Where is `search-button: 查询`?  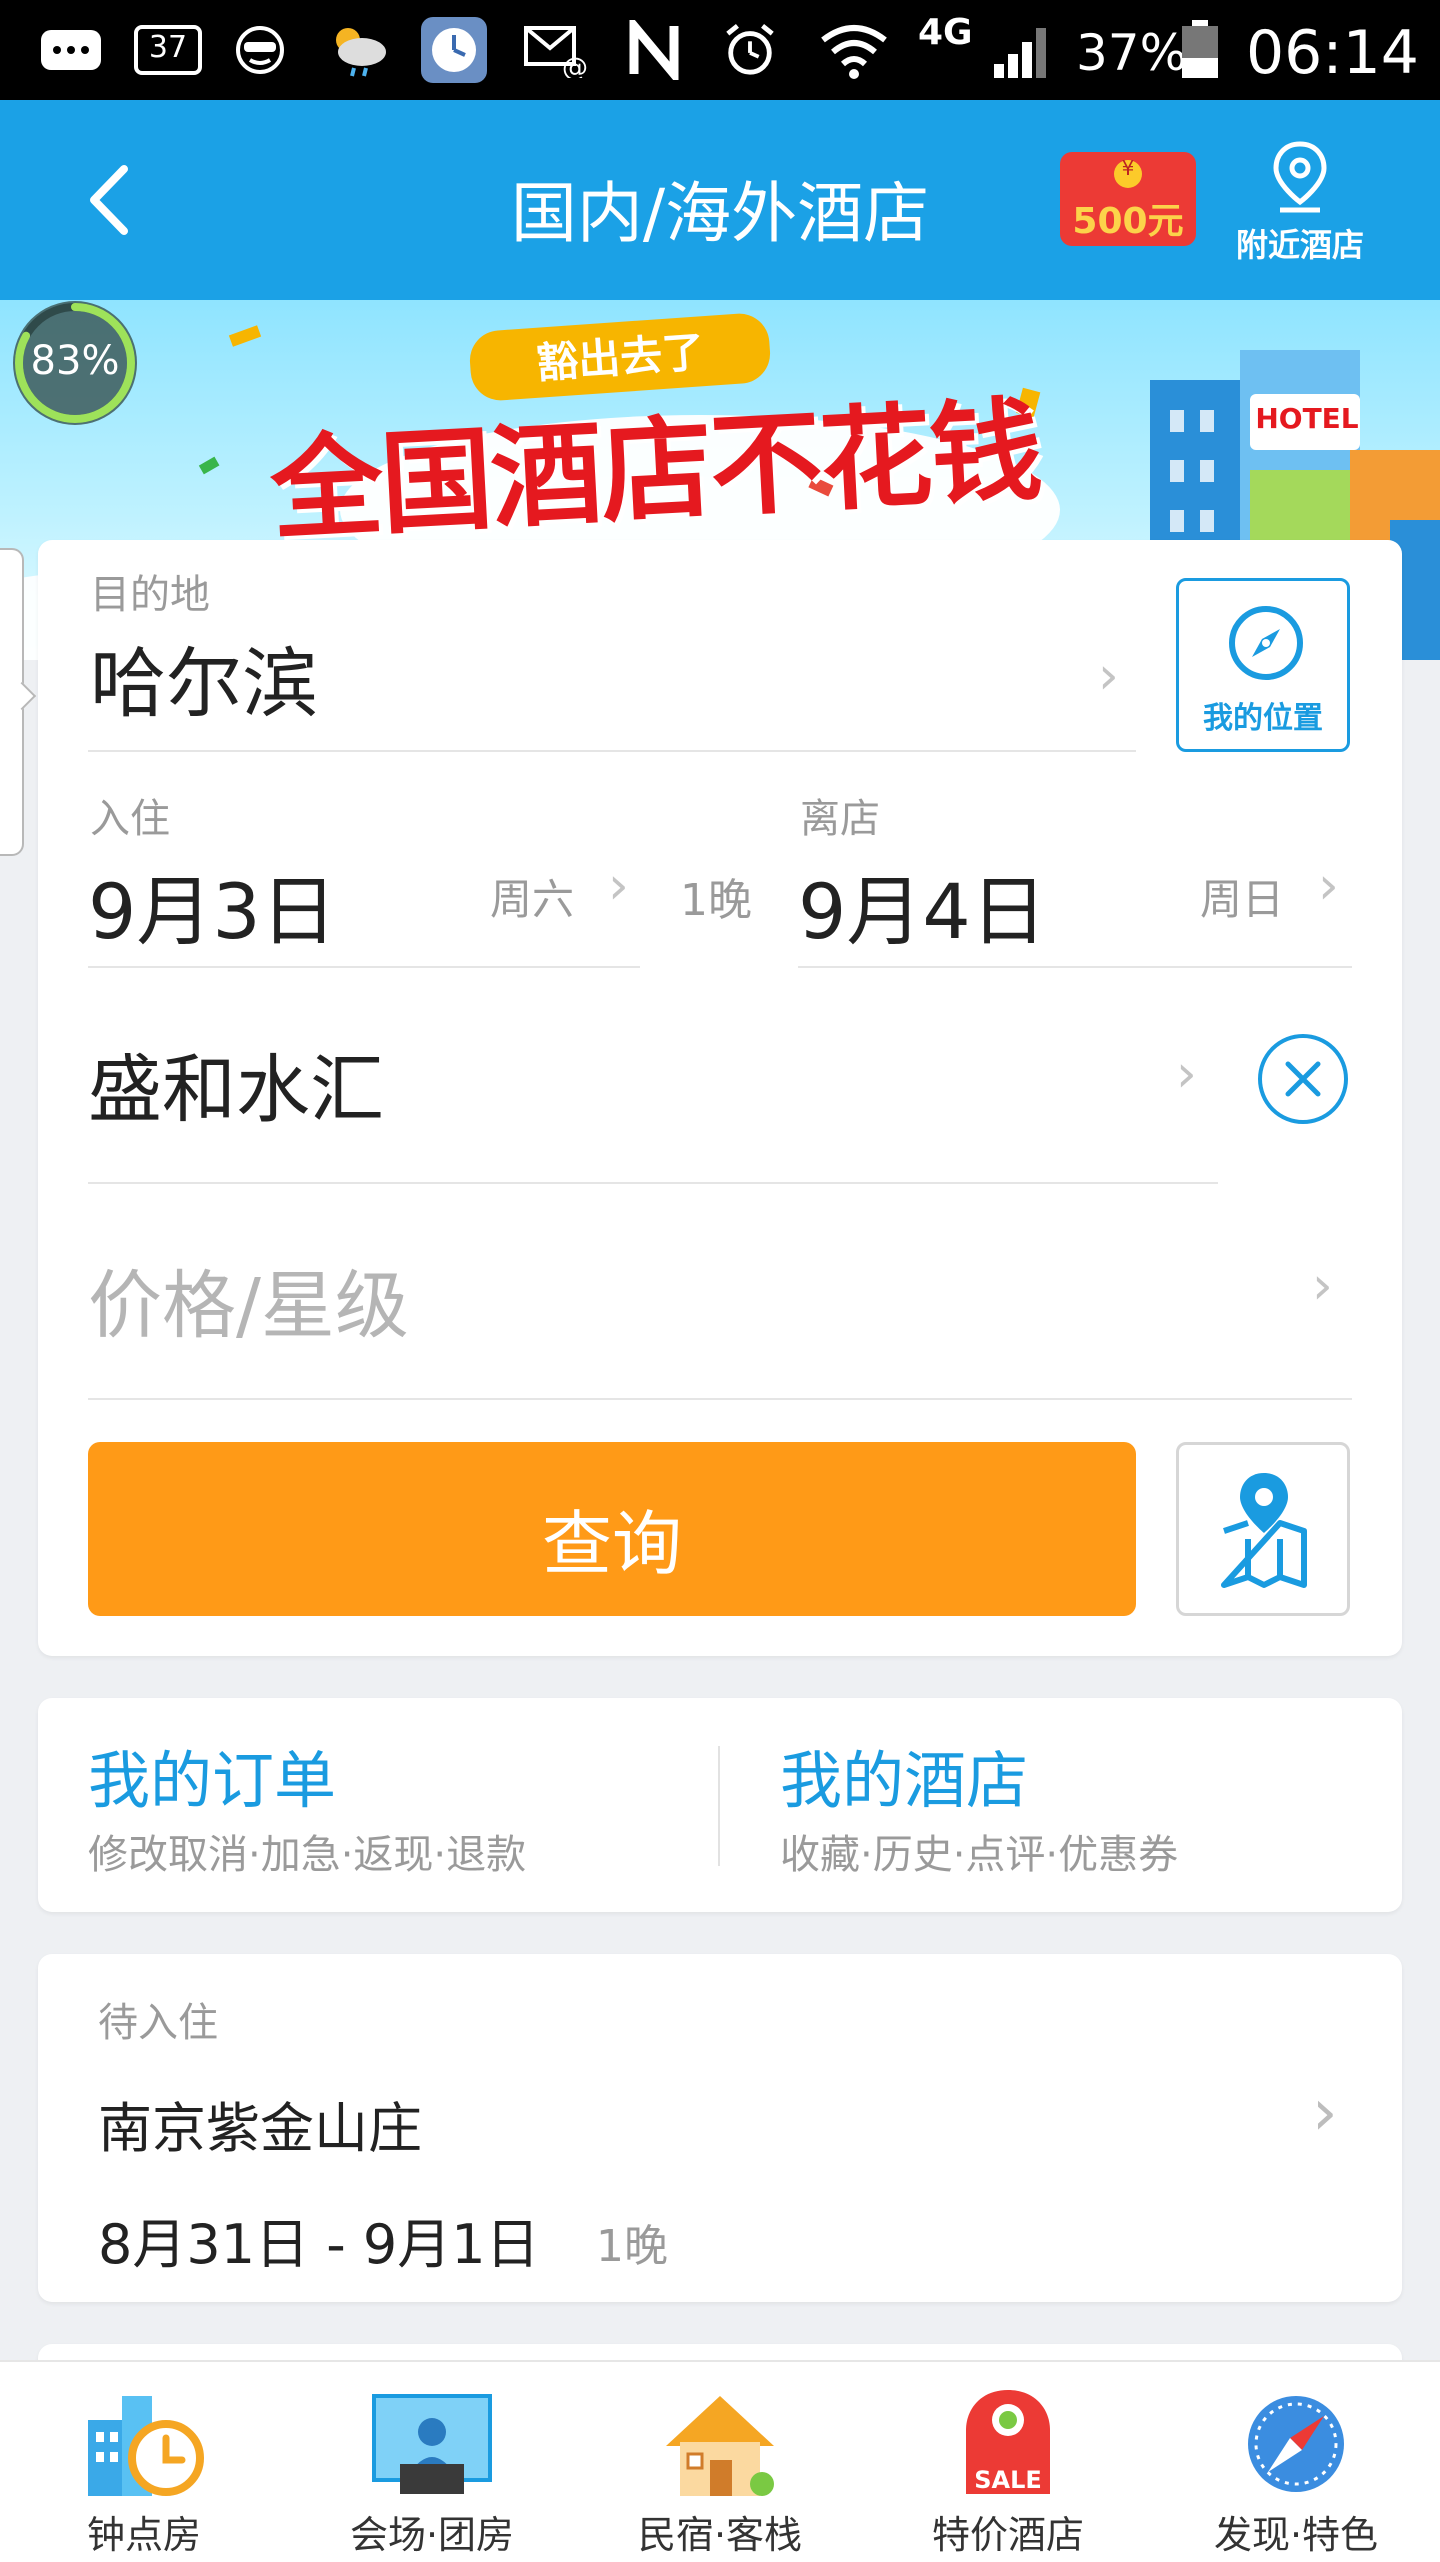
search-button: 查询 is located at coordinates (612, 1529).